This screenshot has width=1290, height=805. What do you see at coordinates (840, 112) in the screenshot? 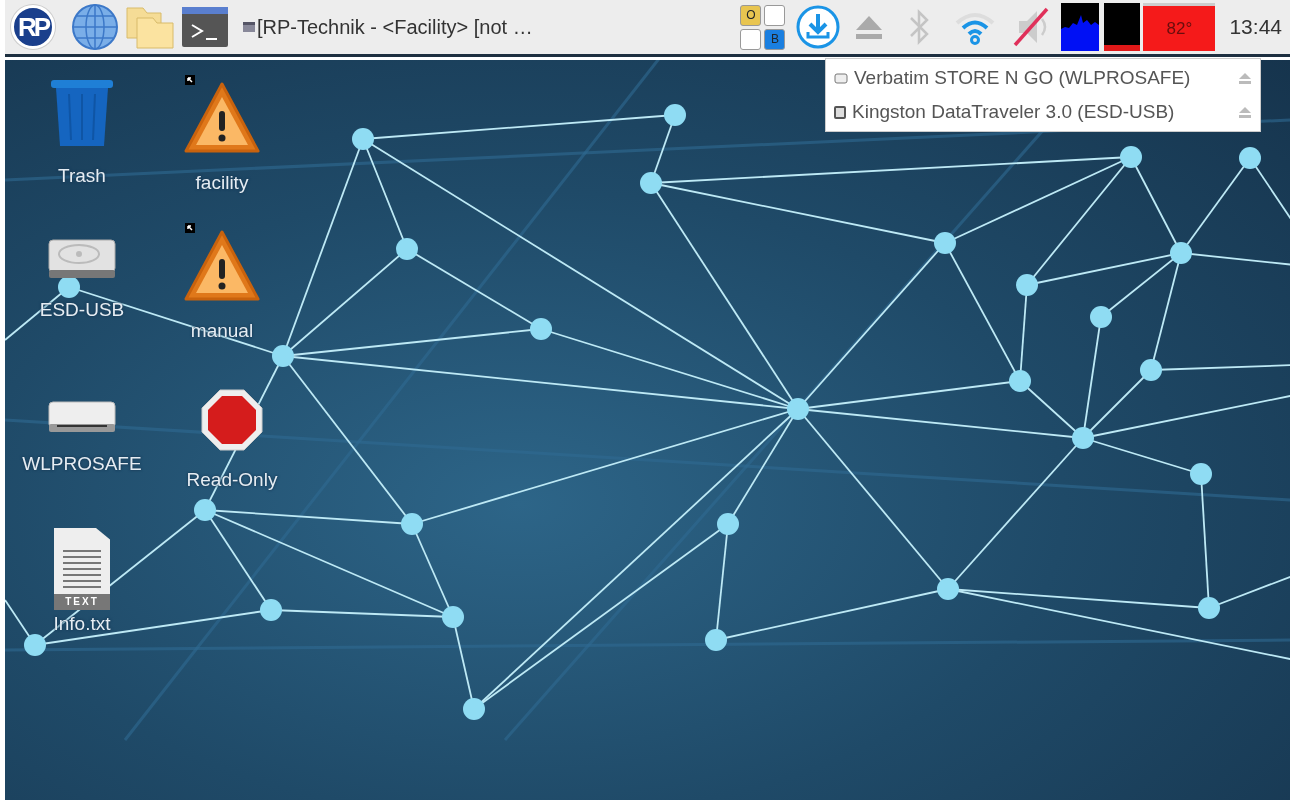
I see `usb-stick-icon` at bounding box center [840, 112].